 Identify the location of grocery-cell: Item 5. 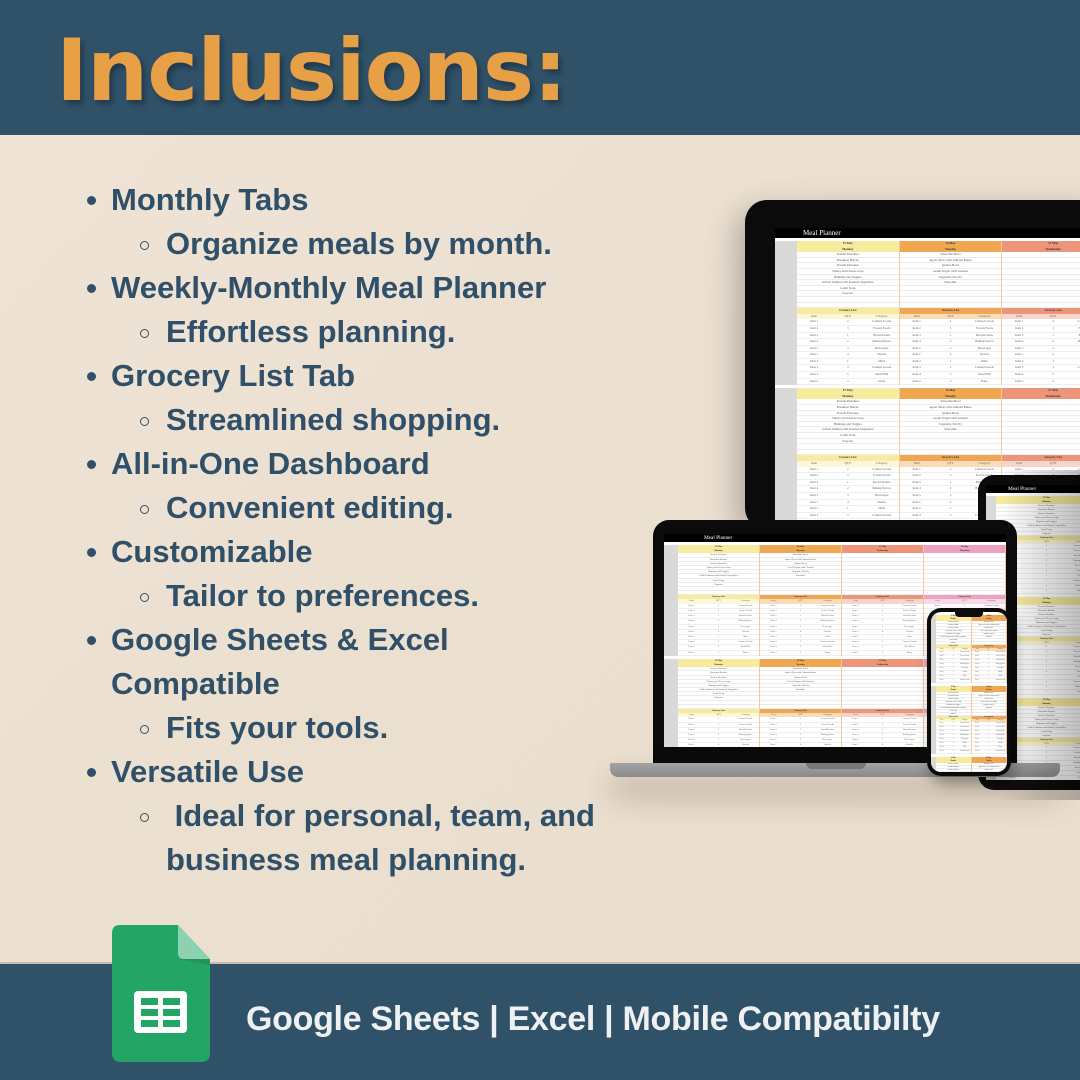
(977, 739).